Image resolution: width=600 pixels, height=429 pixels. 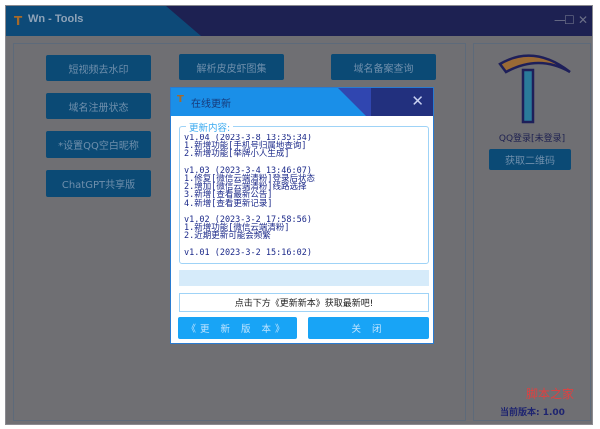 I want to click on pickaxe-icon, so click(x=534, y=89).